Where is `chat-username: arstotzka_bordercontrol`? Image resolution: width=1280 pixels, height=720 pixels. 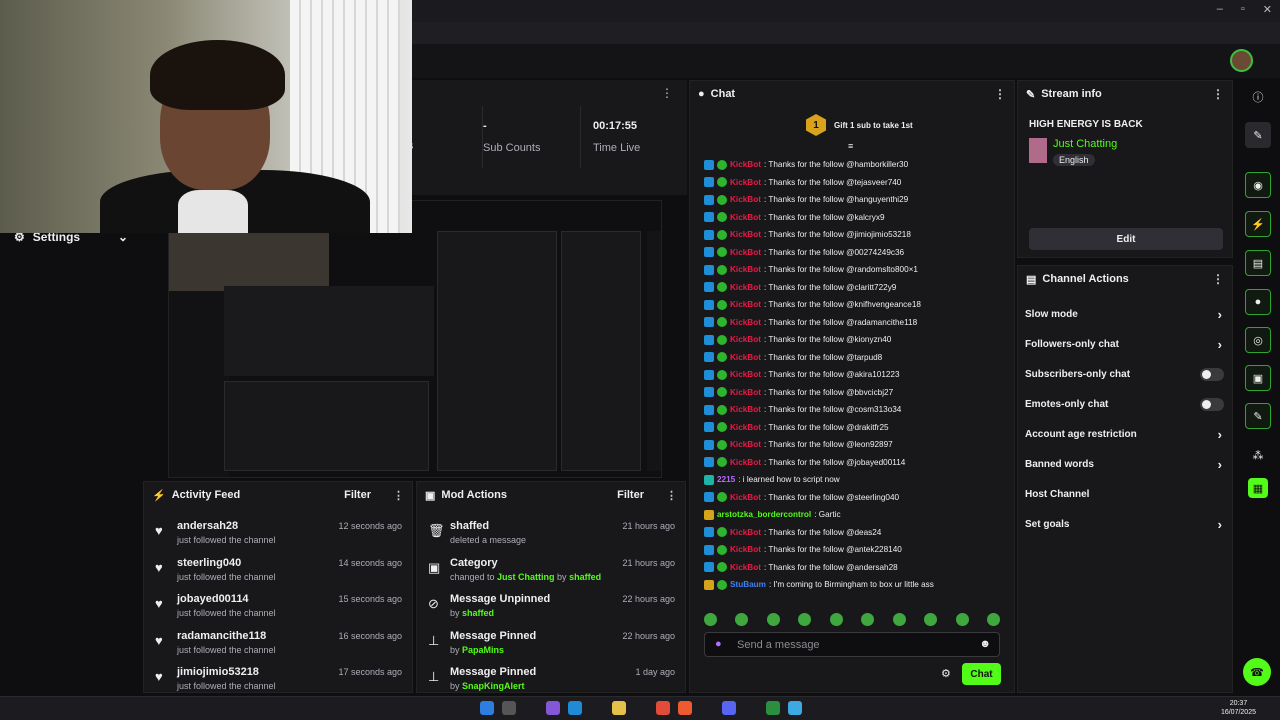
chat-username: arstotzka_bordercontrol is located at coordinates (764, 514).